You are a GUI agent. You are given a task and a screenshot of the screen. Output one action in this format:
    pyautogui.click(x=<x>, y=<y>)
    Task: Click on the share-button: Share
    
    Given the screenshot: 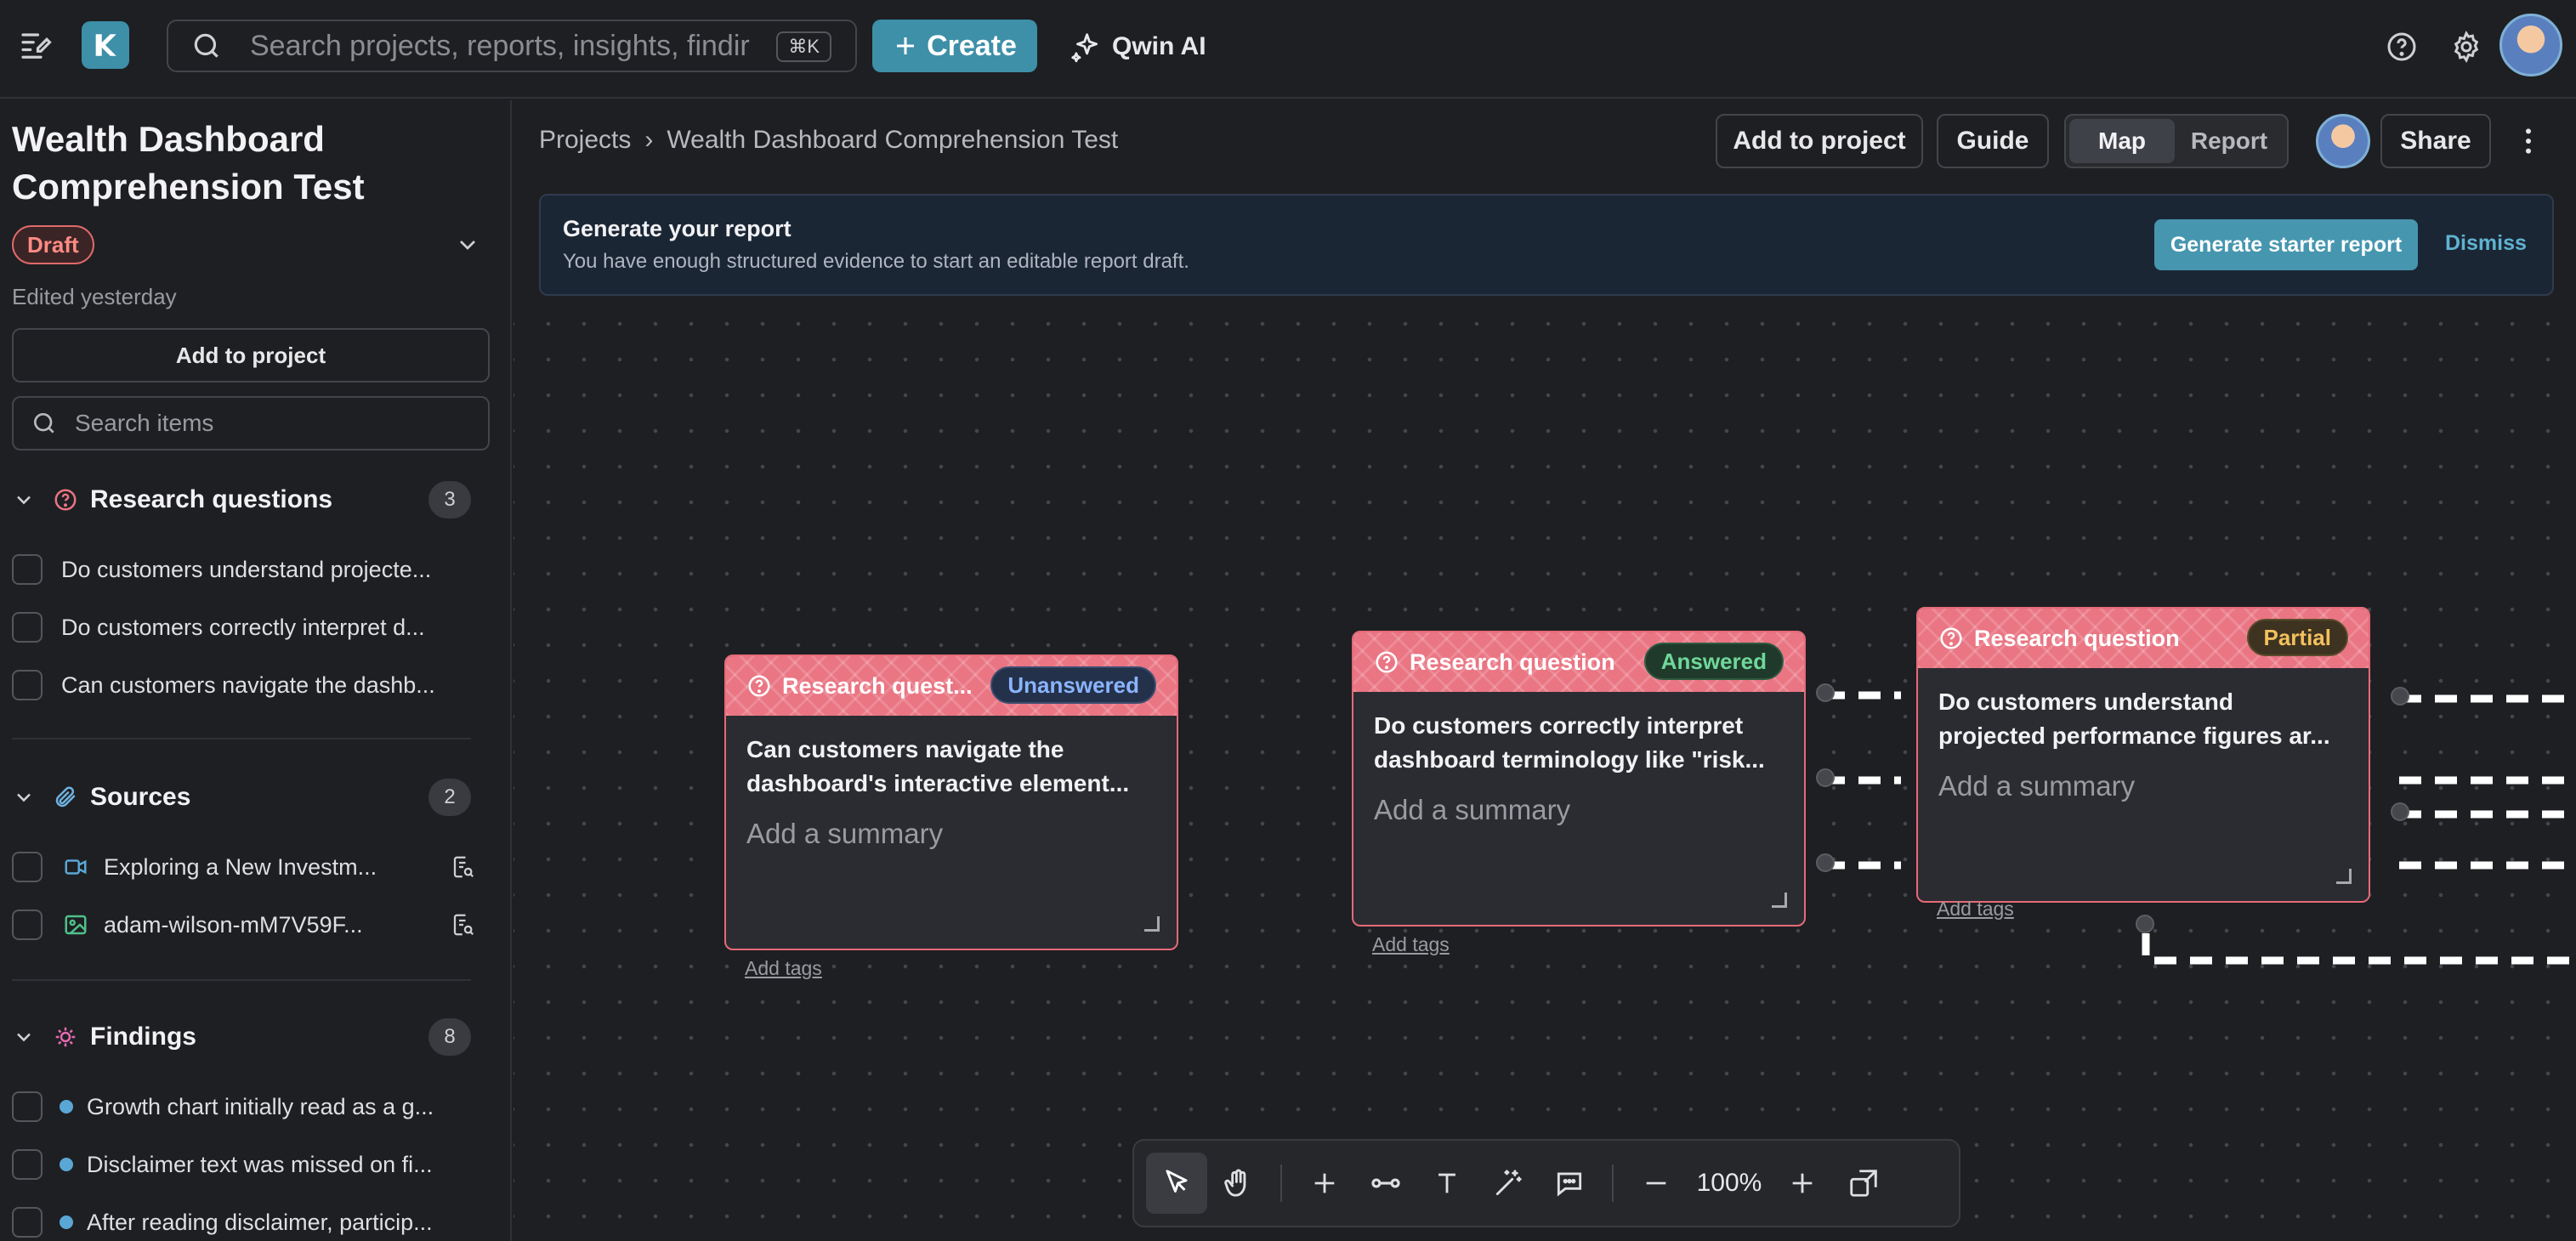 What is the action you would take?
    pyautogui.click(x=2435, y=141)
    